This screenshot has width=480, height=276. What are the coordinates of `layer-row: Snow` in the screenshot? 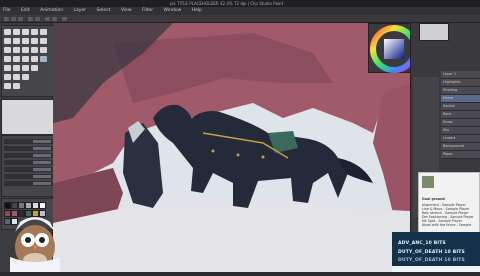 It's located at (460, 123).